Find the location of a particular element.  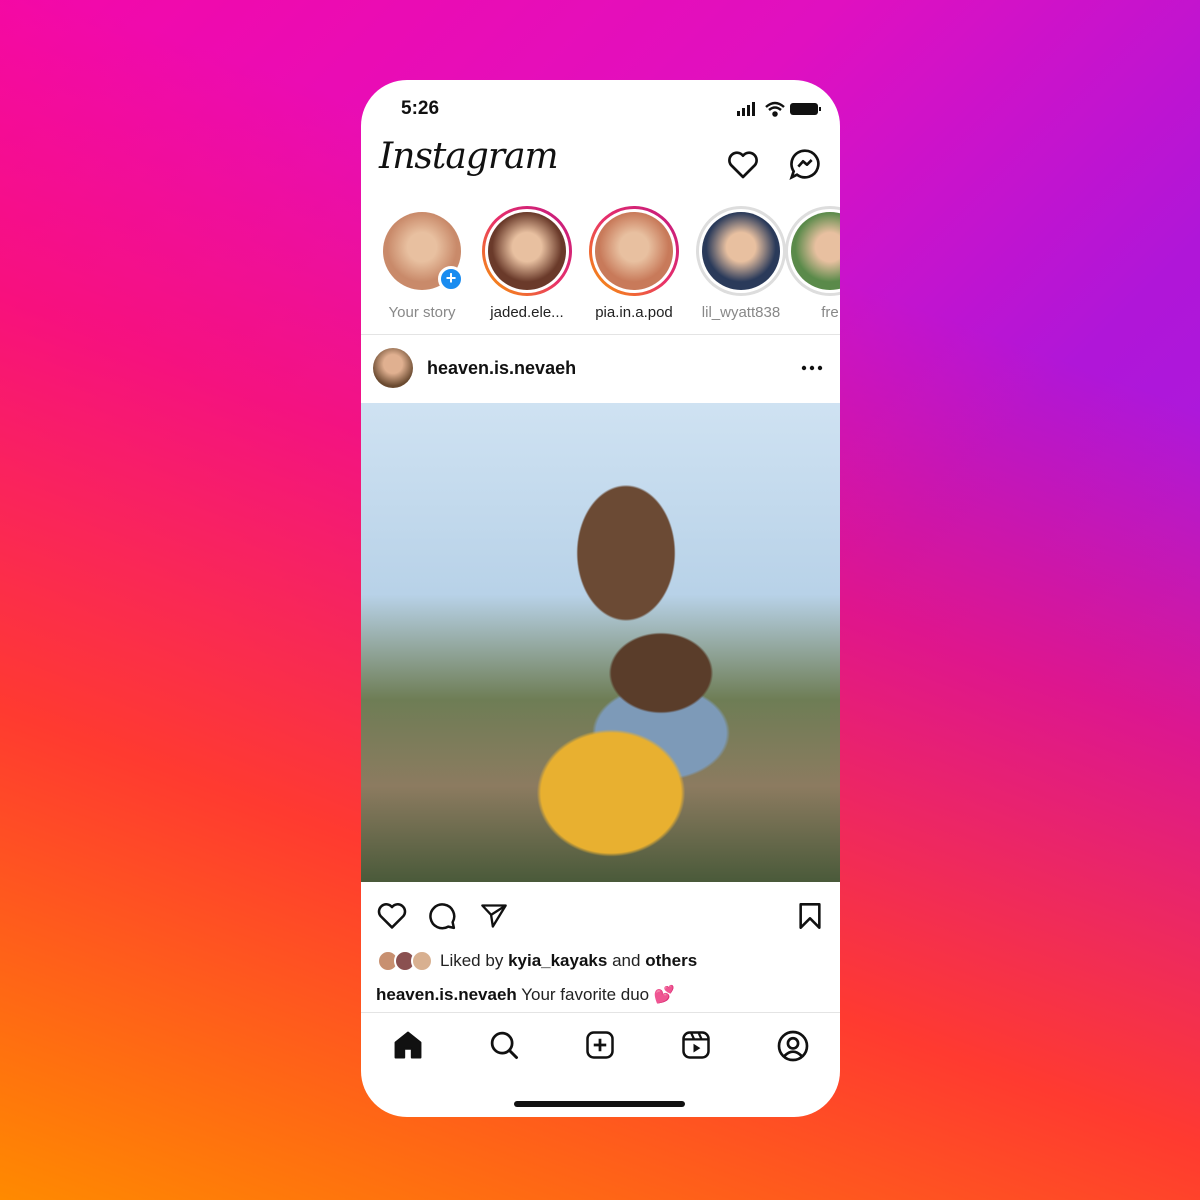

story-item: fre is located at coordinates (810, 263).